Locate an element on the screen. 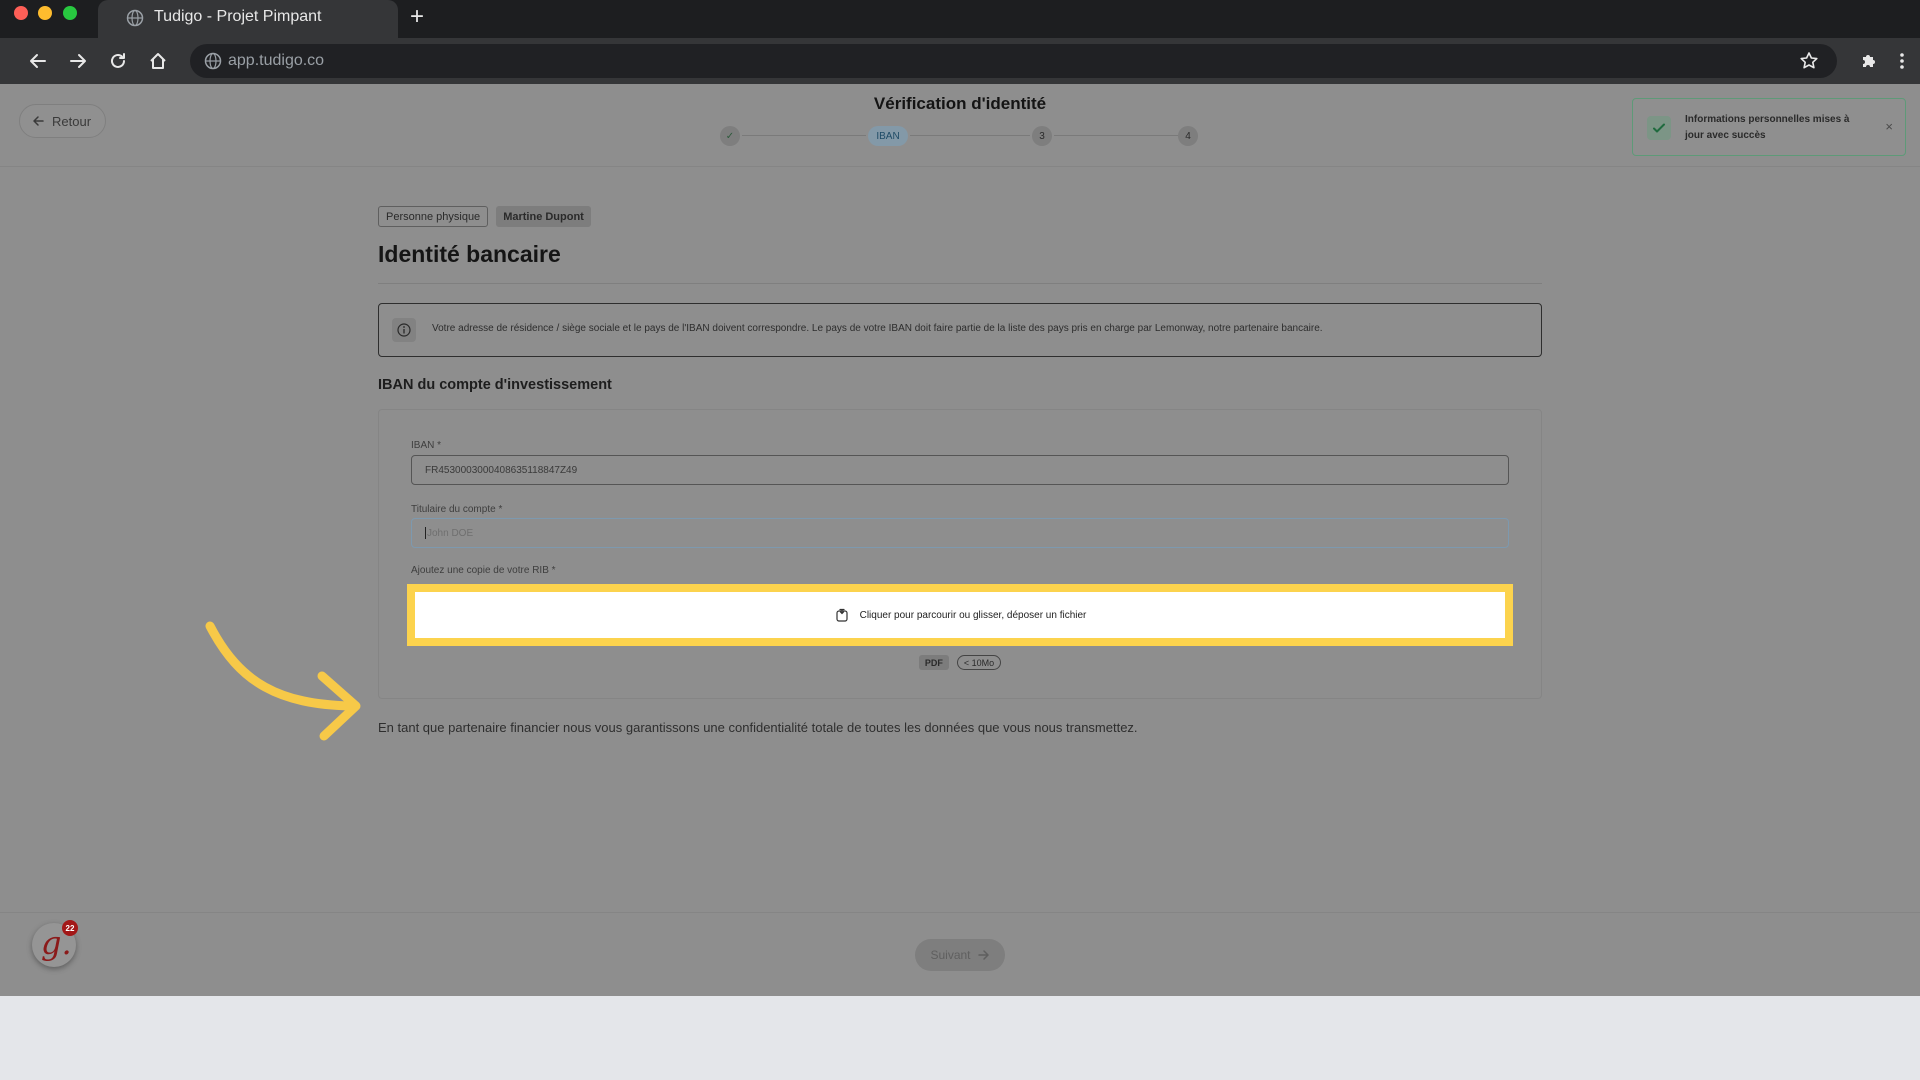 The image size is (1920, 1080). rib-label: Ajoutez une copie de votre RIB * is located at coordinates (483, 570).